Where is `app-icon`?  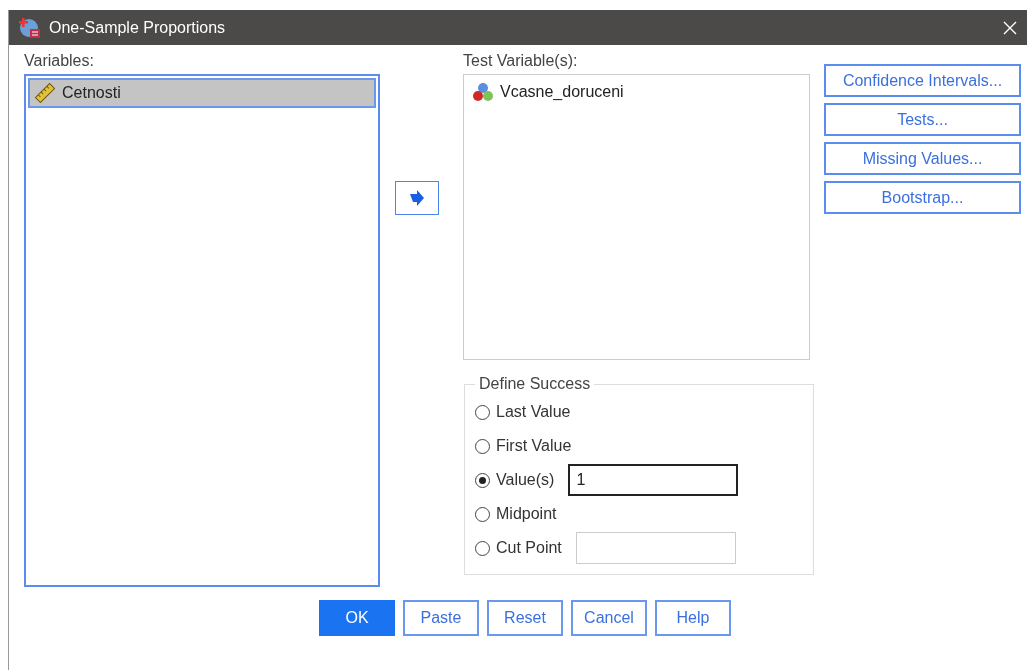 app-icon is located at coordinates (30, 27).